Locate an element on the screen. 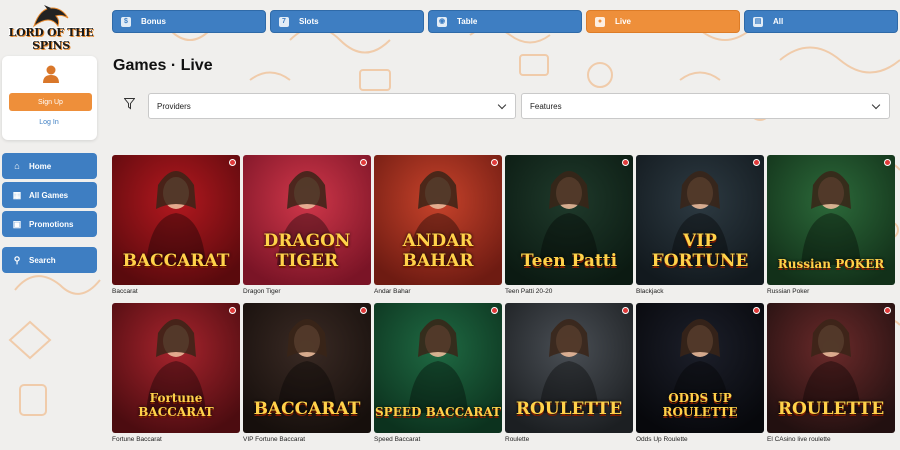 This screenshot has width=900, height=450. game-tile: SPEED BACCARAT Speed Baccarat is located at coordinates (438, 373).